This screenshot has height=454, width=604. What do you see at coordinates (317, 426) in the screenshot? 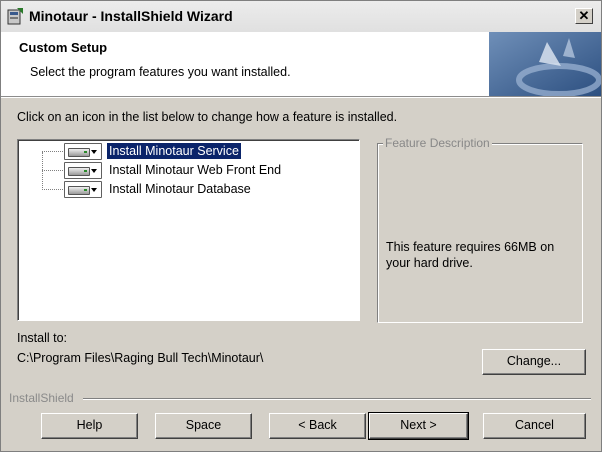
I see `back-button: < Back` at bounding box center [317, 426].